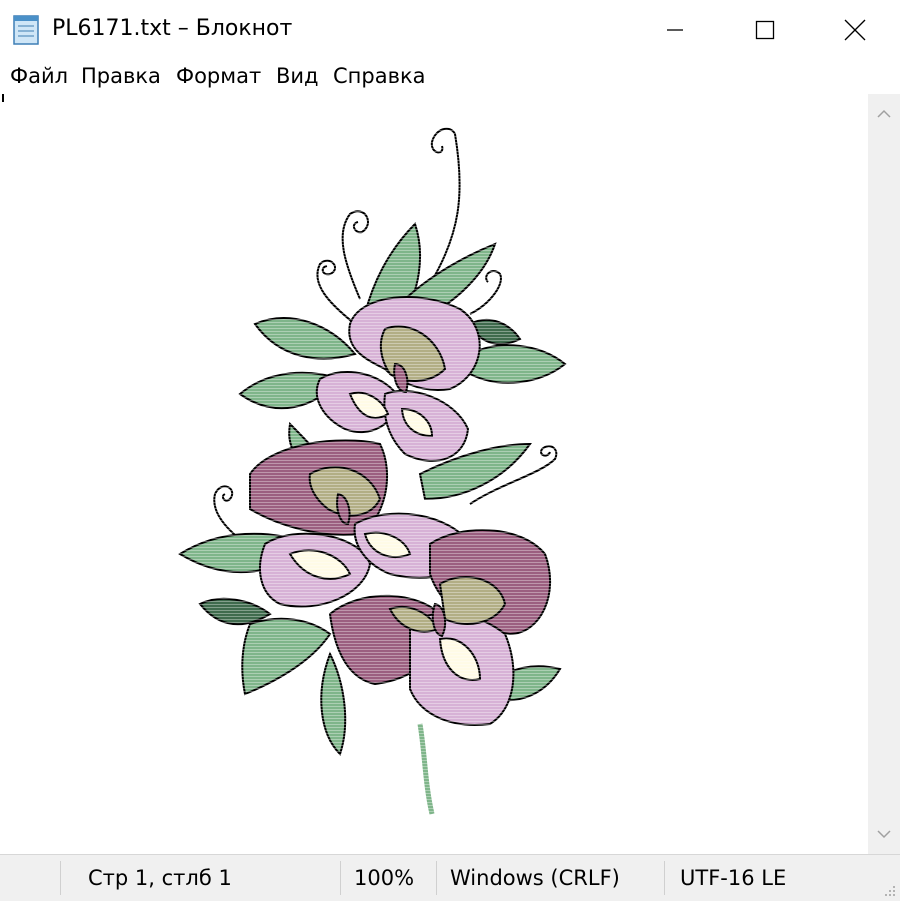 The image size is (900, 901). I want to click on close-button, so click(855, 30).